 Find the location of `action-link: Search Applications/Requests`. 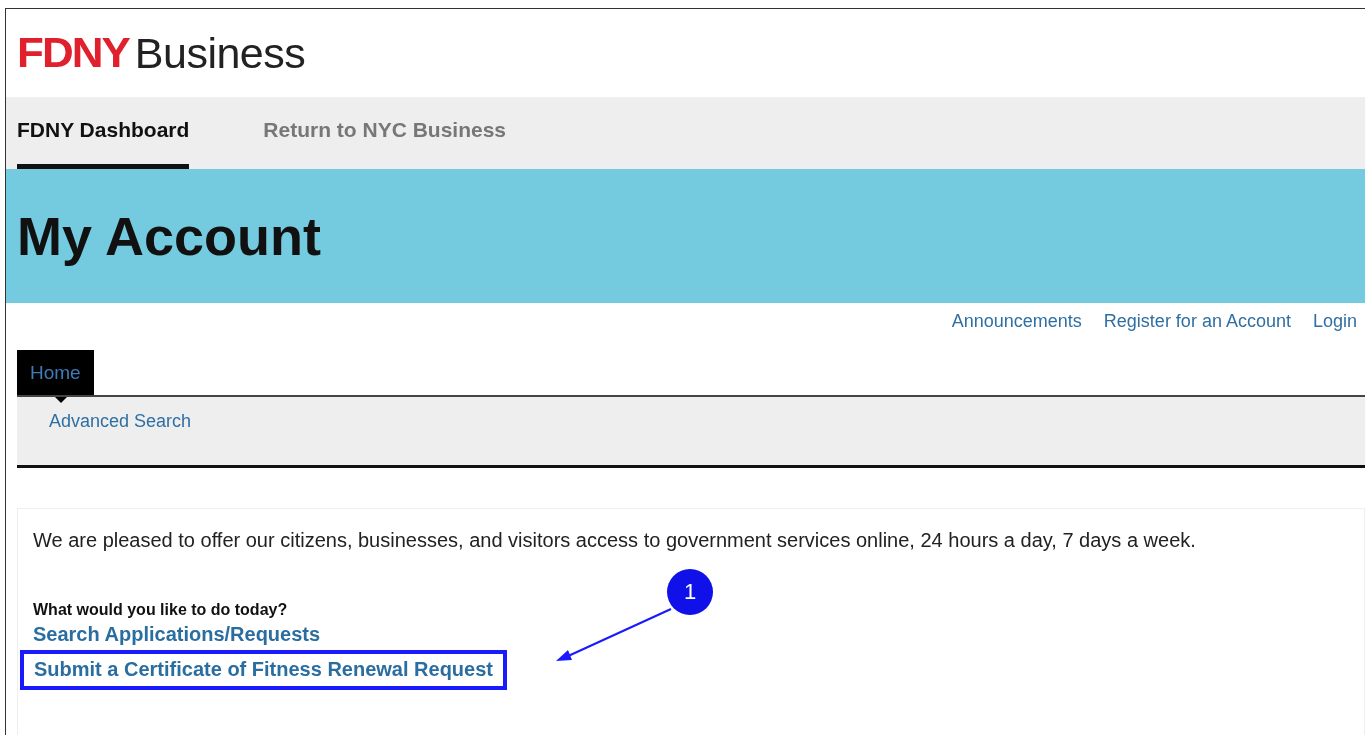

action-link: Search Applications/Requests is located at coordinates (177, 634).